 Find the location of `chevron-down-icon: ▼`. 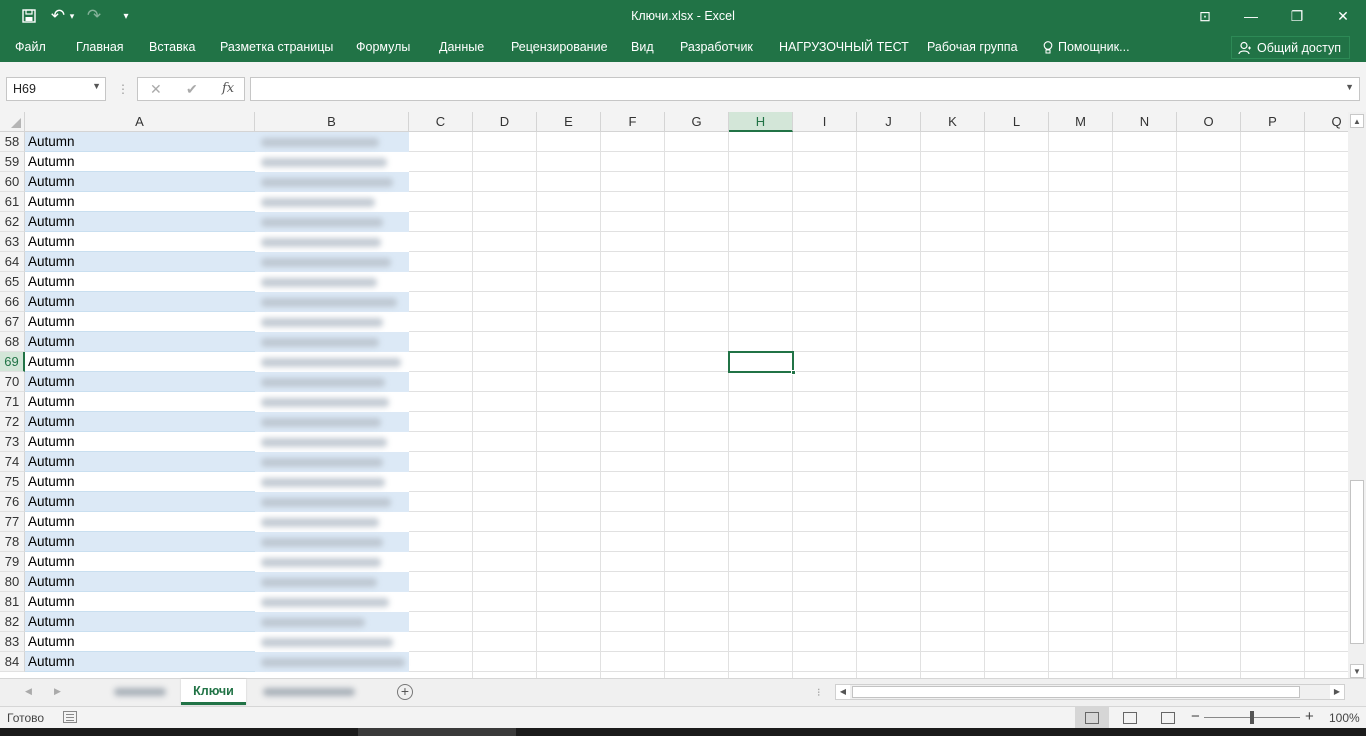

chevron-down-icon: ▼ is located at coordinates (96, 86).